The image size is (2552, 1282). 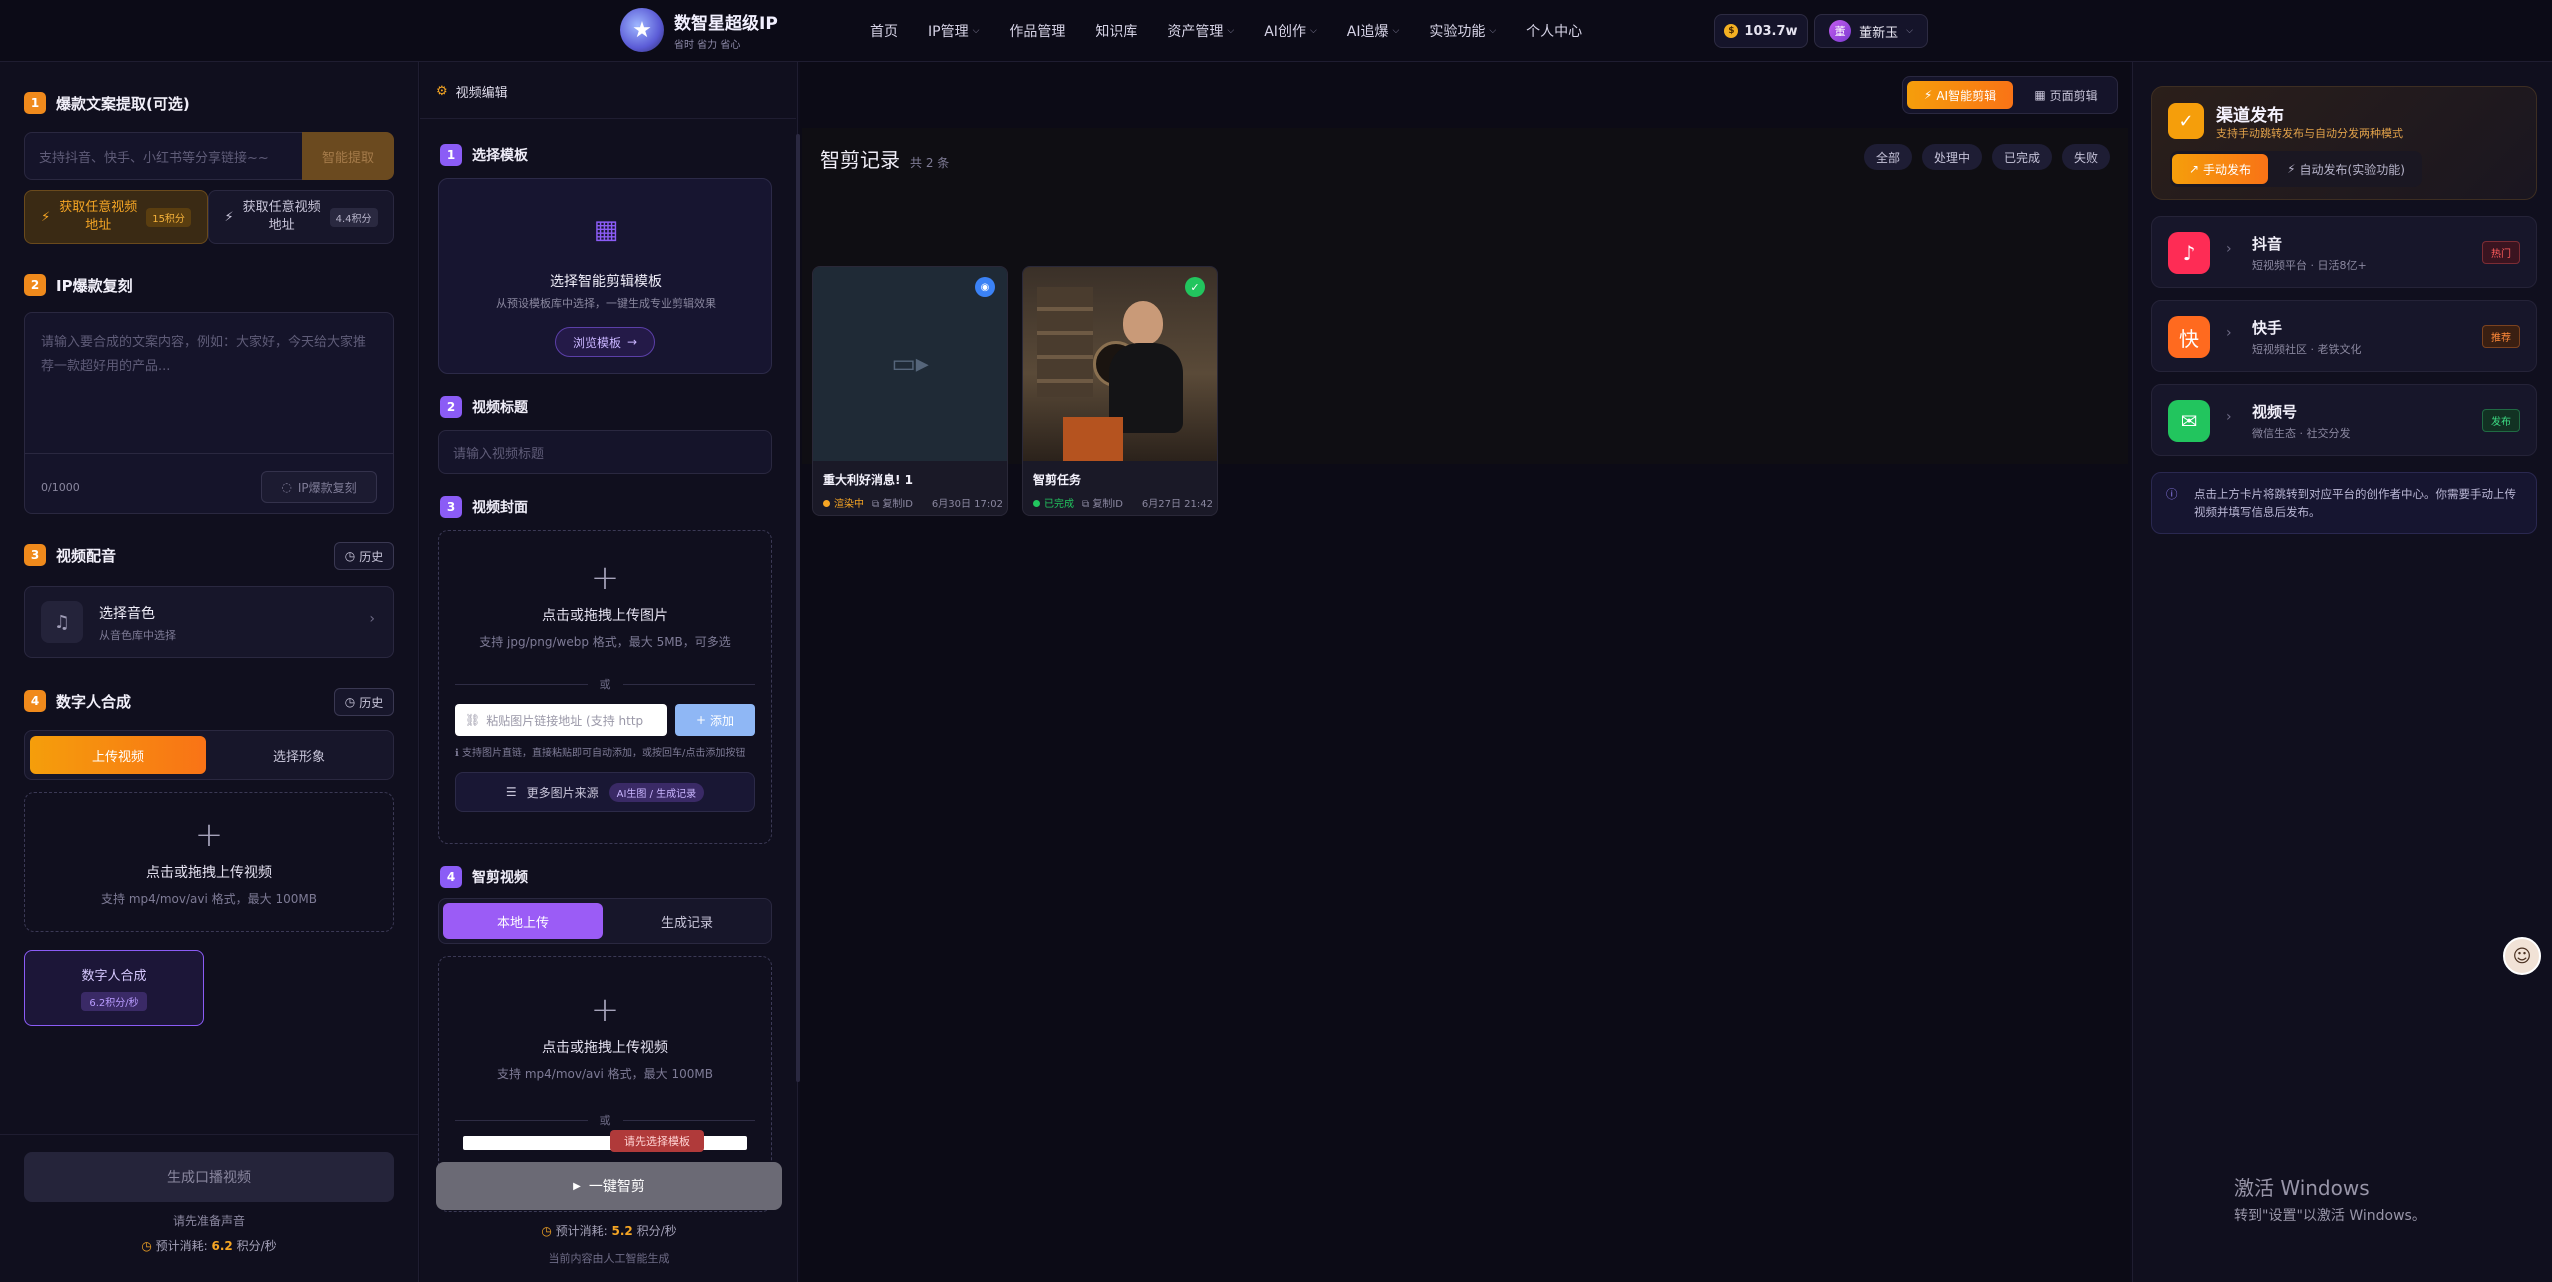 I want to click on filter-chip: 处理中, so click(x=1951, y=157).